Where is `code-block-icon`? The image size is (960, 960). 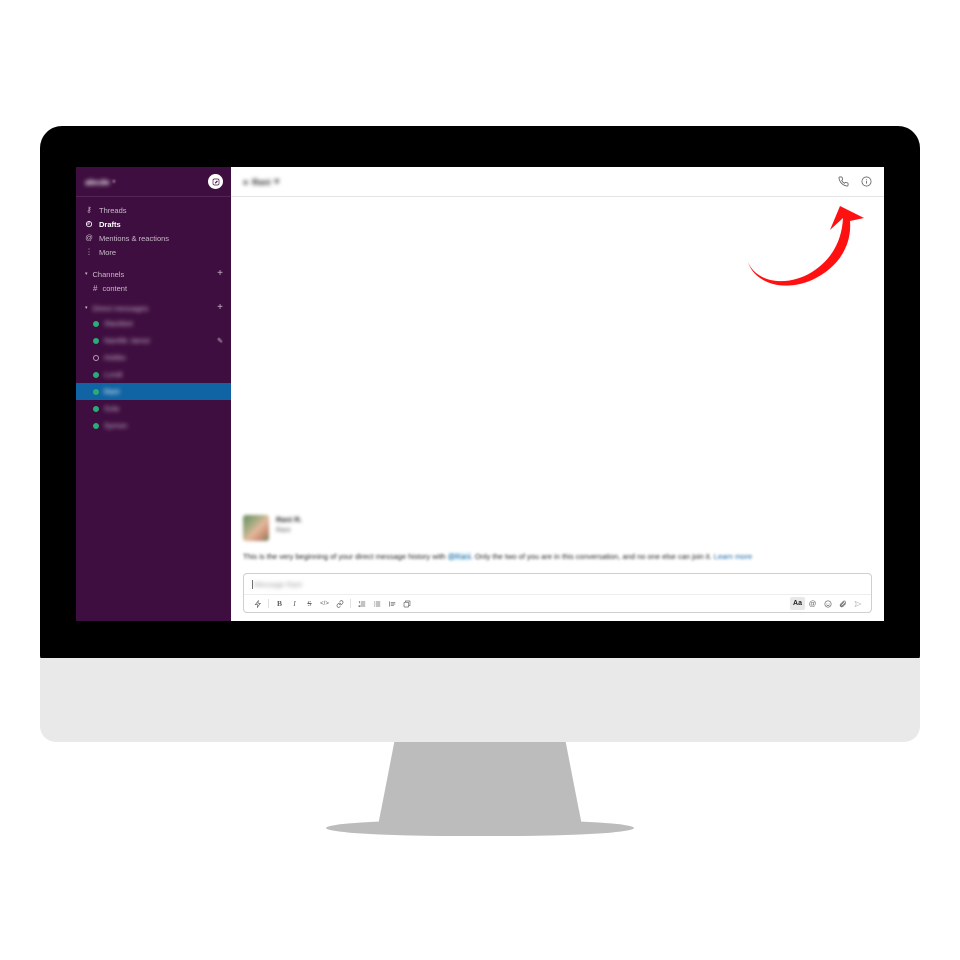 code-block-icon is located at coordinates (406, 603).